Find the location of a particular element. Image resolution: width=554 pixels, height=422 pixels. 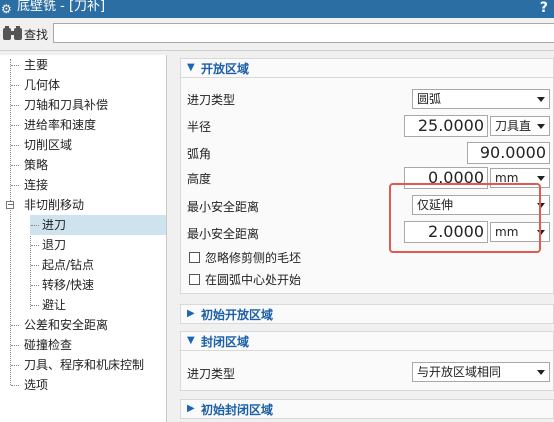

search-bar: 查找 is located at coordinates (277, 34).